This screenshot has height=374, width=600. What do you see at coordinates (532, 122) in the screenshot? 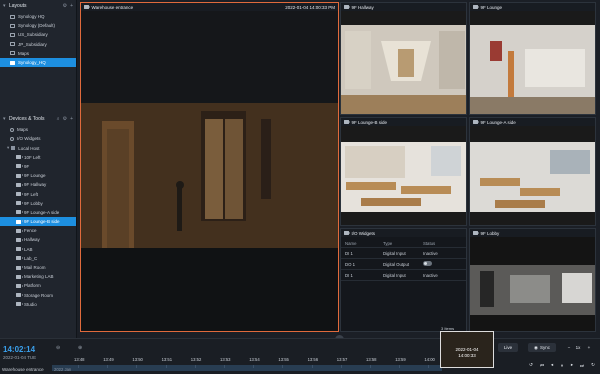
I see `camera-header: 9F Lounge-A side` at bounding box center [532, 122].